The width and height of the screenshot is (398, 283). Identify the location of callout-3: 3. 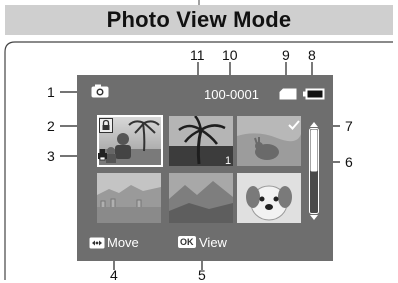
(51, 156).